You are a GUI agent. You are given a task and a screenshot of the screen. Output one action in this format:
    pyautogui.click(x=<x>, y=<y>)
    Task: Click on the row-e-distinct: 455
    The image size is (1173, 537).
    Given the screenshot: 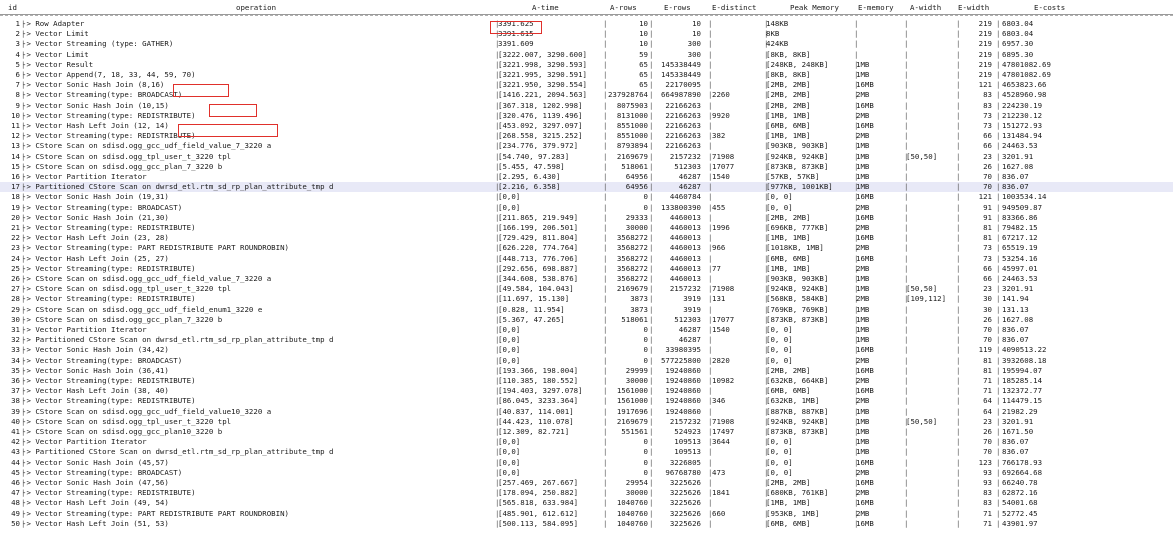 What is the action you would take?
    pyautogui.click(x=719, y=207)
    